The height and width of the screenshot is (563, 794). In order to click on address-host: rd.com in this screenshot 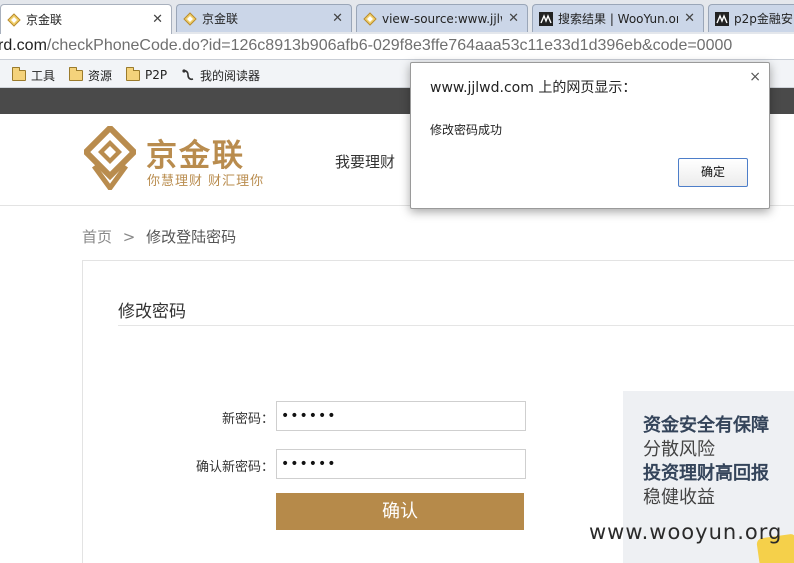, I will do `click(23, 45)`.